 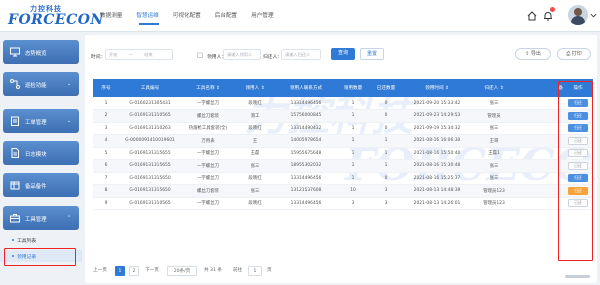 I want to click on sidebar-item-overview: 态势概览, so click(x=41, y=52).